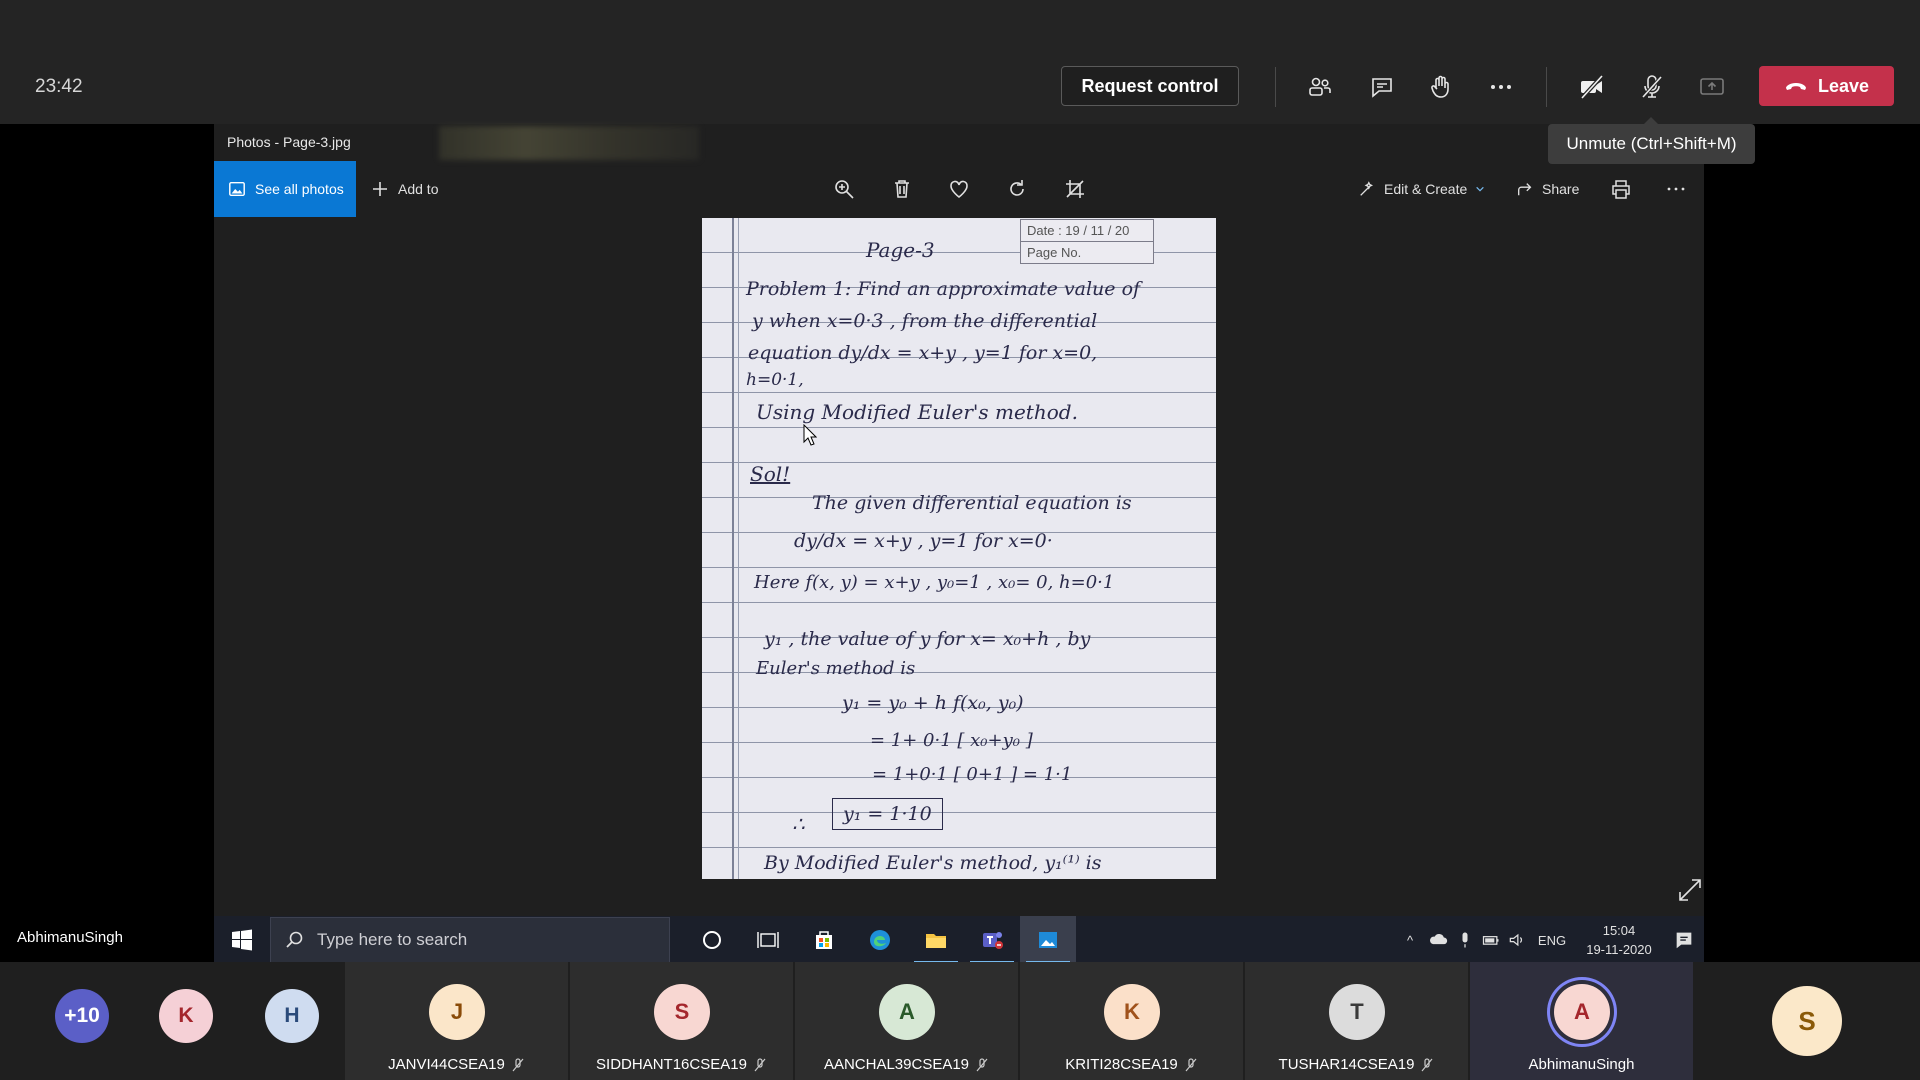 The image size is (1920, 1080). I want to click on teams-icon, so click(992, 940).